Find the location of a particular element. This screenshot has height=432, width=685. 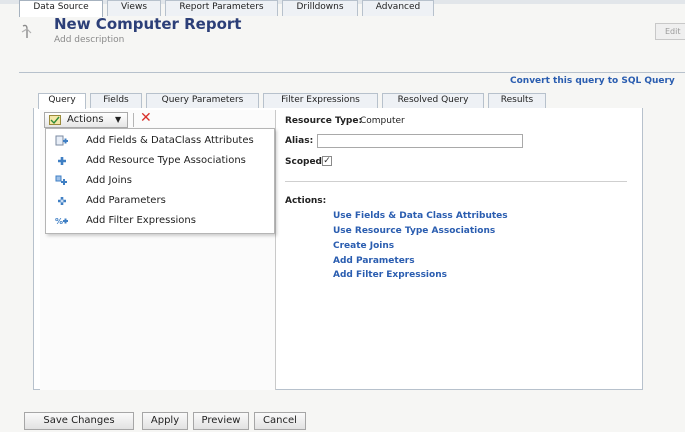

resource-type-value: Computer is located at coordinates (382, 121).